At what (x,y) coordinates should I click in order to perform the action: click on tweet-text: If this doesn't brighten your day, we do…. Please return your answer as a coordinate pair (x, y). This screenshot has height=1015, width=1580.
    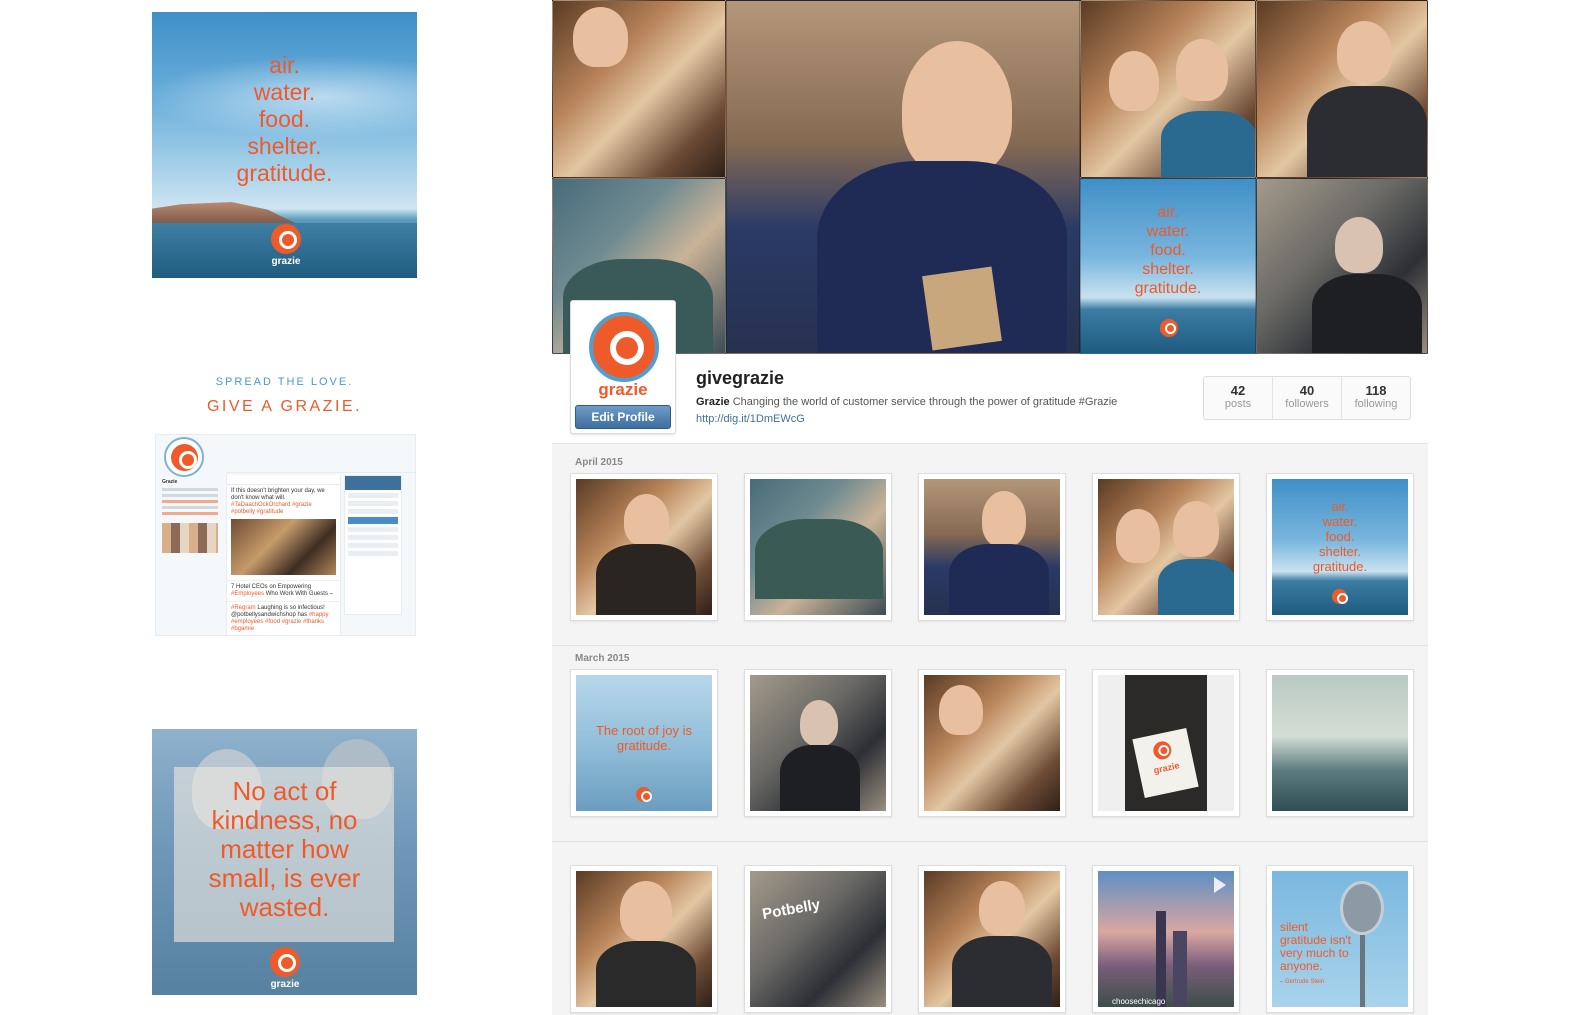
    Looking at the image, I should click on (278, 494).